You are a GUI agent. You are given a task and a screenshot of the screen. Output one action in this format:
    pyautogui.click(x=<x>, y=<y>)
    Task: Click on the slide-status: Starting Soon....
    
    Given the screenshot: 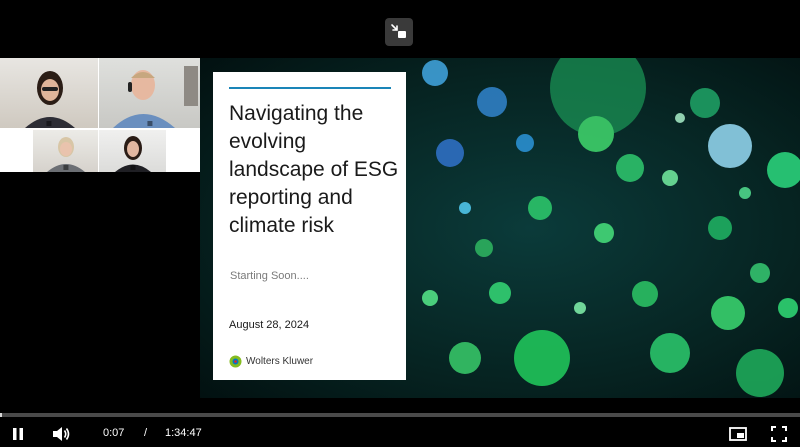 What is the action you would take?
    pyautogui.click(x=269, y=276)
    